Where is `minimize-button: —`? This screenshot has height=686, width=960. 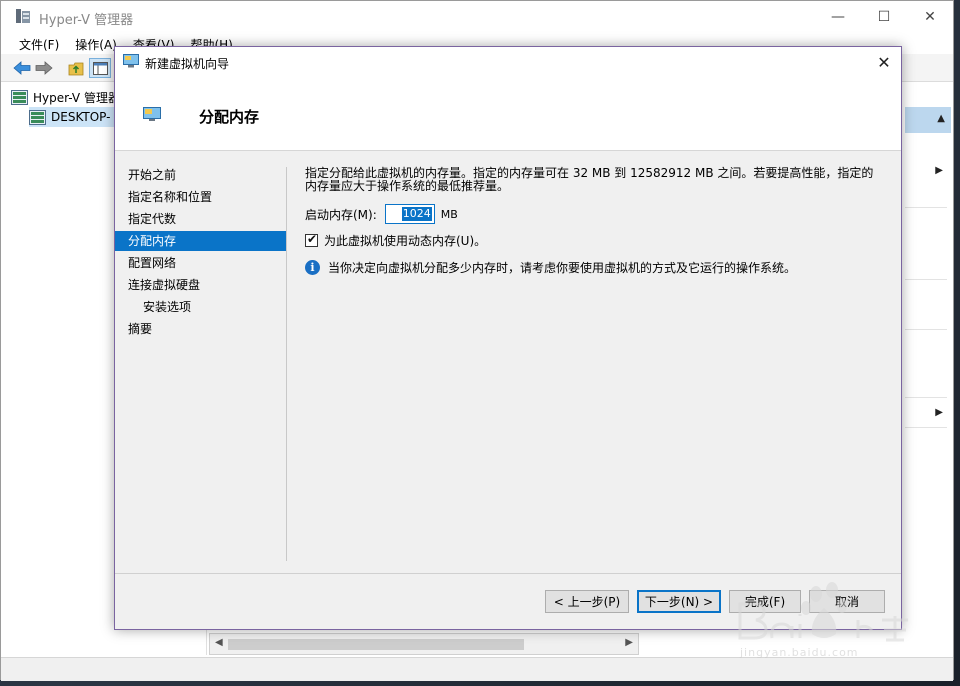
minimize-button: — is located at coordinates (838, 16).